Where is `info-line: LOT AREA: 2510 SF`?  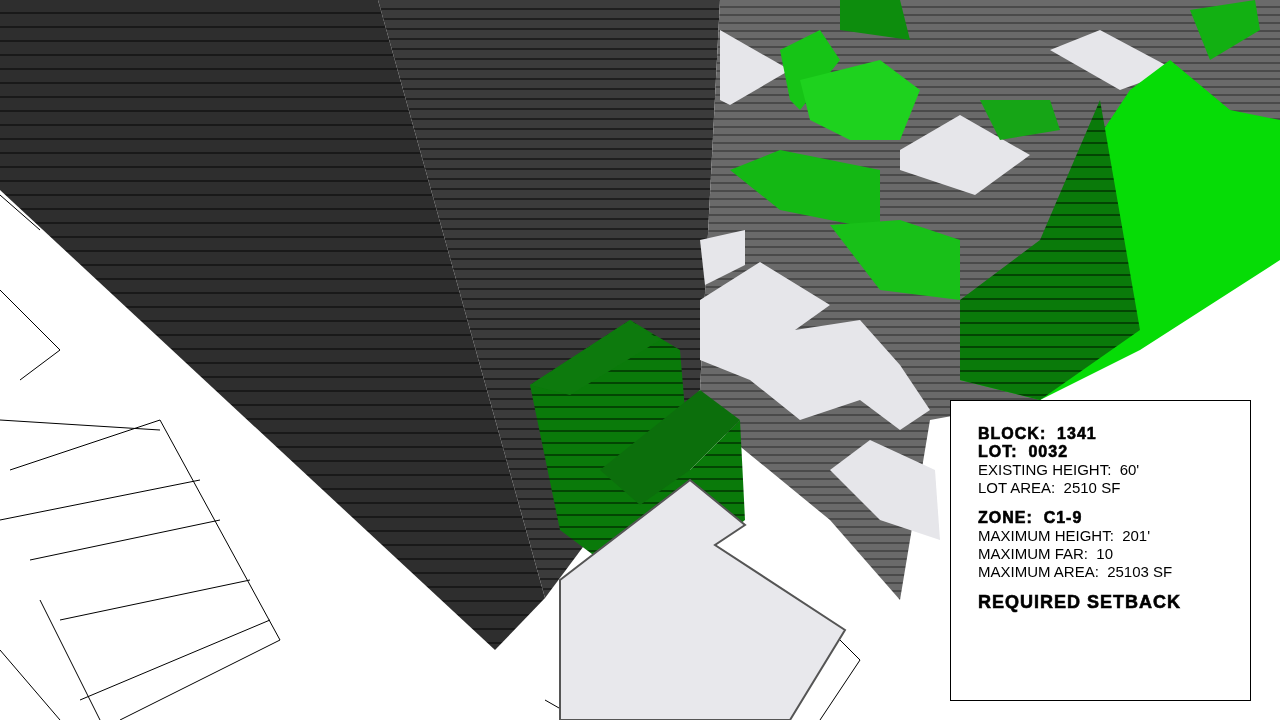
info-line: LOT AREA: 2510 SF is located at coordinates (1050, 488).